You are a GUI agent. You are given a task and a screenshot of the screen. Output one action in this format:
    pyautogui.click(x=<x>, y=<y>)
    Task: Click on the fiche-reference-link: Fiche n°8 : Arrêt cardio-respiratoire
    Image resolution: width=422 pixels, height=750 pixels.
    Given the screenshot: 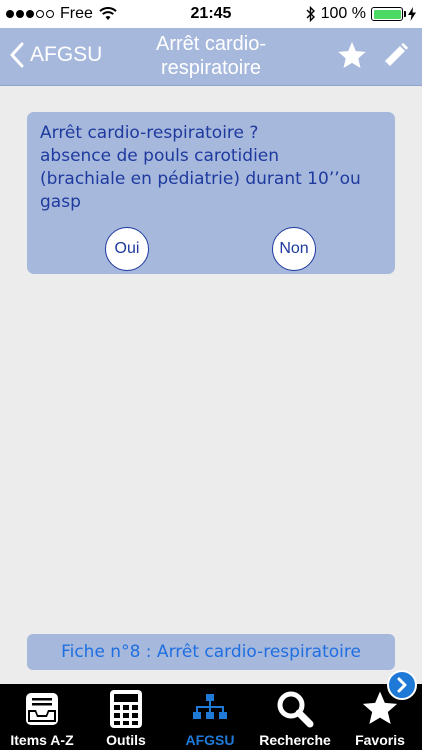 What is the action you would take?
    pyautogui.click(x=211, y=652)
    